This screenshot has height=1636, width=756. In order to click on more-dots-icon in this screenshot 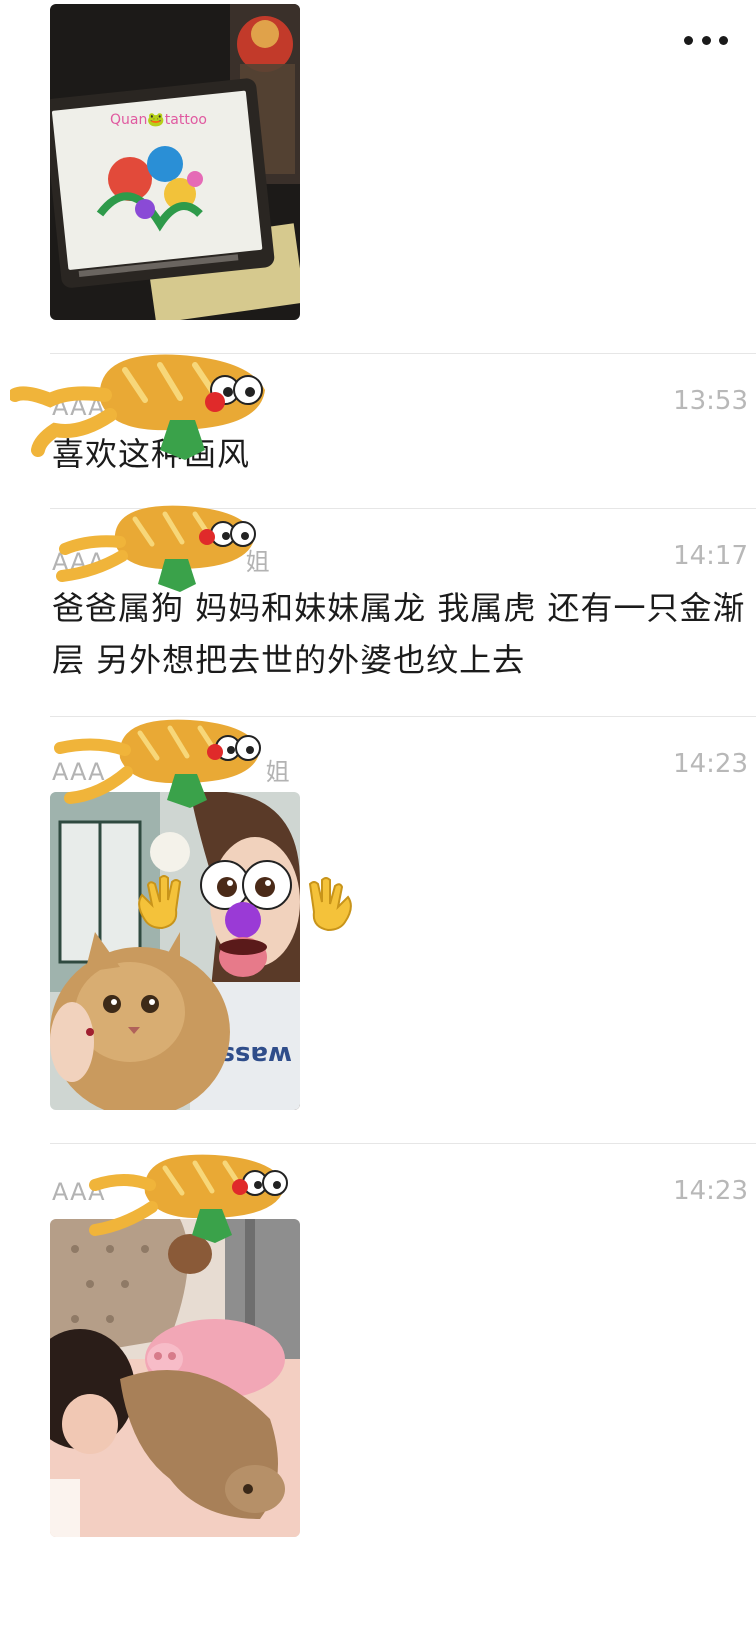, I will do `click(706, 40)`.